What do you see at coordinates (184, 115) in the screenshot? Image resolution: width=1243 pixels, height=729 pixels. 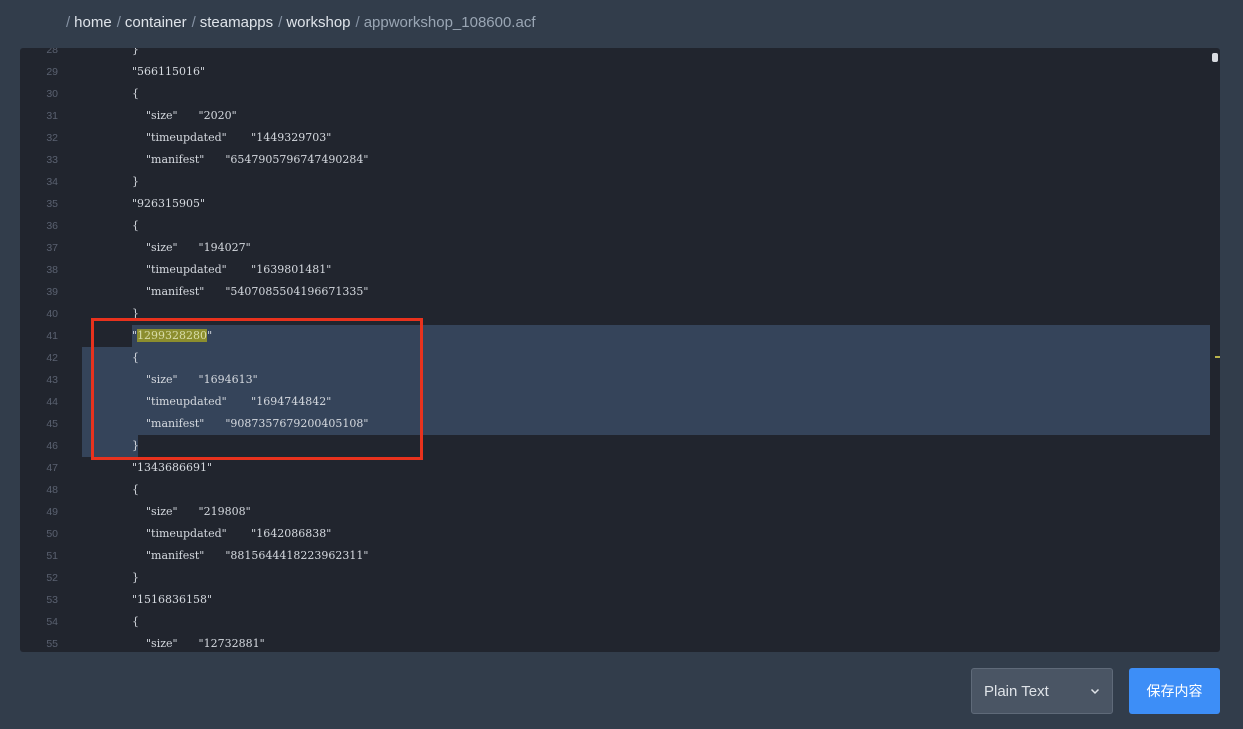 I see `line-code: "size" "2020"` at bounding box center [184, 115].